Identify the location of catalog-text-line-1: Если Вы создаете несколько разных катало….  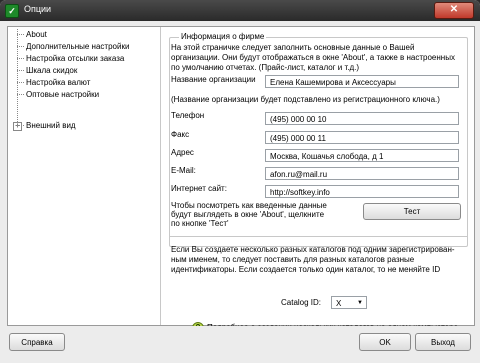
(313, 249).